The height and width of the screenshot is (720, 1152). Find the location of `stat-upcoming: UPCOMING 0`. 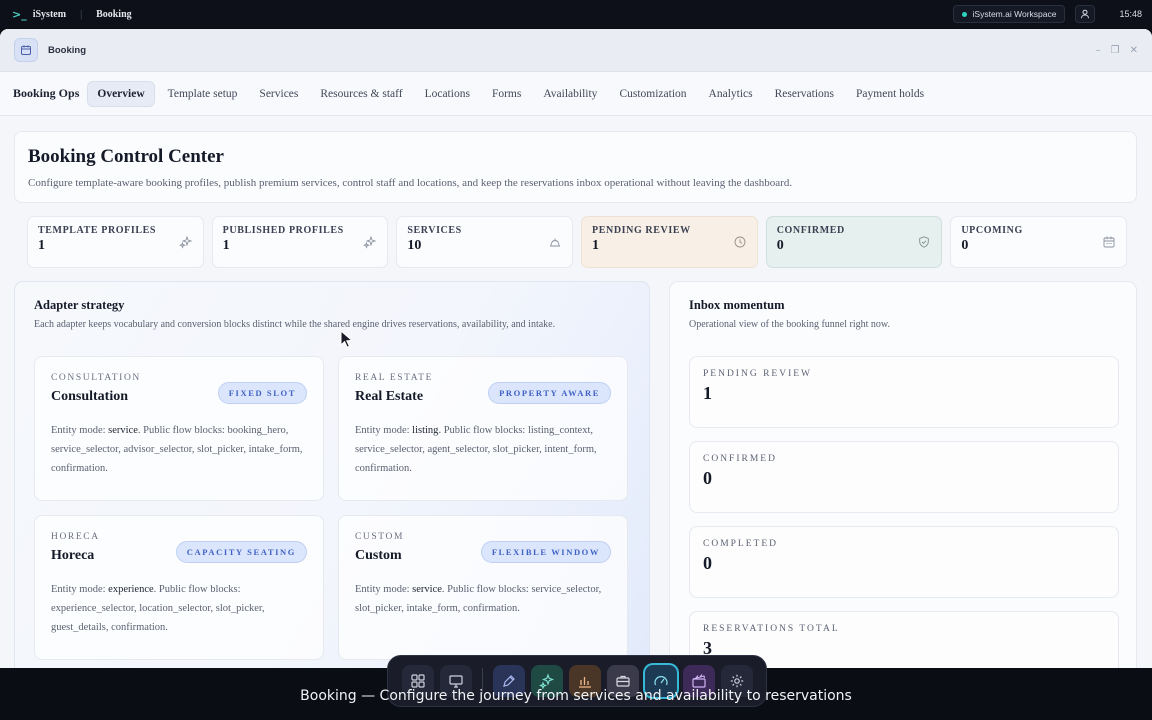

stat-upcoming: UPCOMING 0 is located at coordinates (1039, 242).